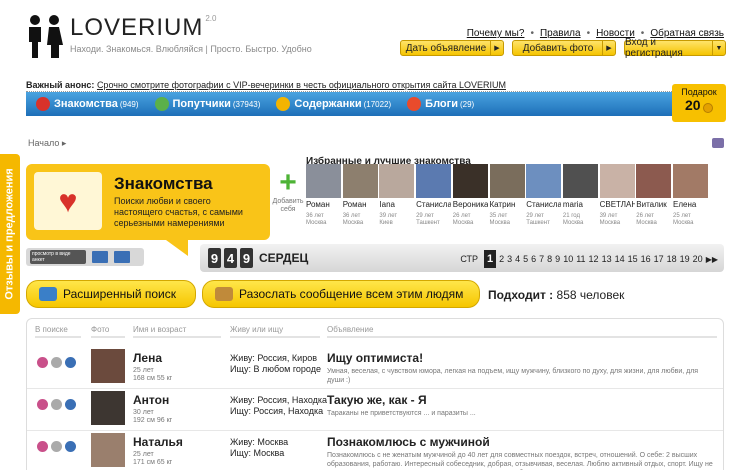 The width and height of the screenshot is (750, 470). What do you see at coordinates (580, 259) in the screenshot?
I see `page-link: 11` at bounding box center [580, 259].